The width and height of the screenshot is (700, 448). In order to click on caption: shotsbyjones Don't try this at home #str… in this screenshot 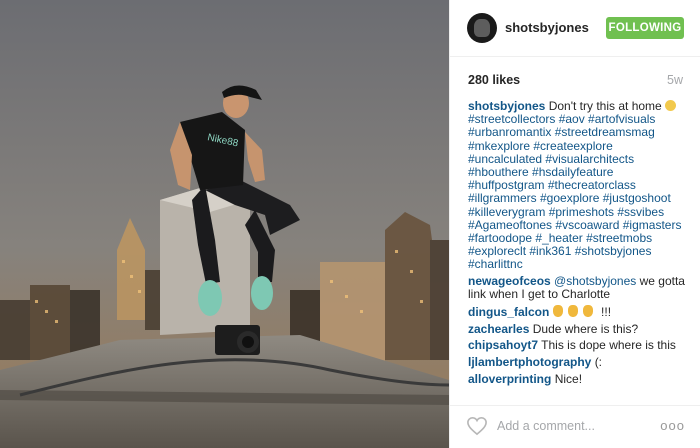, I will do `click(579, 185)`.